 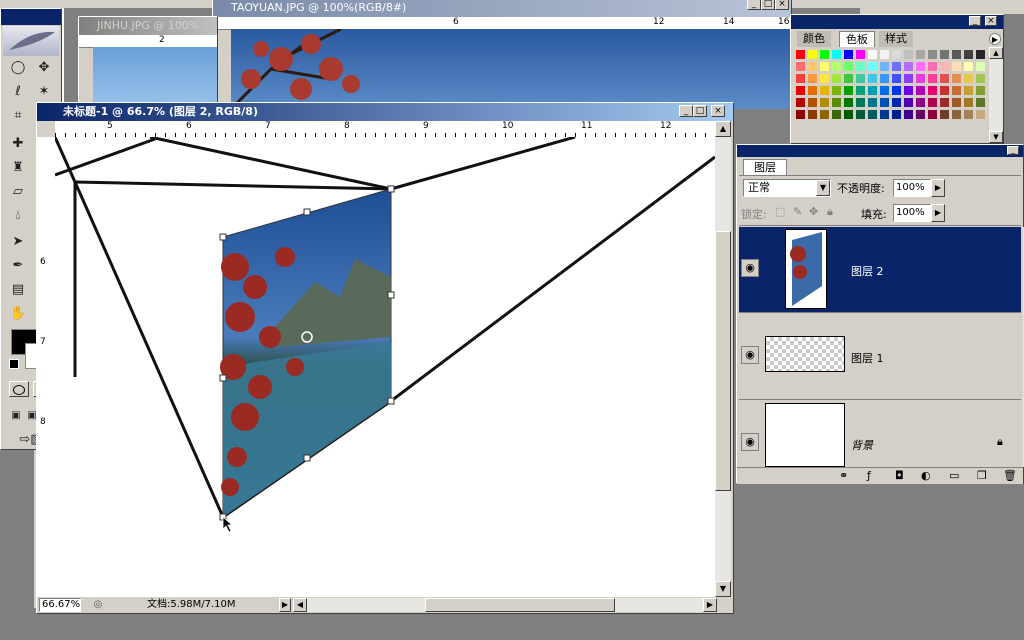 I want to click on lasso-tool-icon: ℓ, so click(x=18, y=92).